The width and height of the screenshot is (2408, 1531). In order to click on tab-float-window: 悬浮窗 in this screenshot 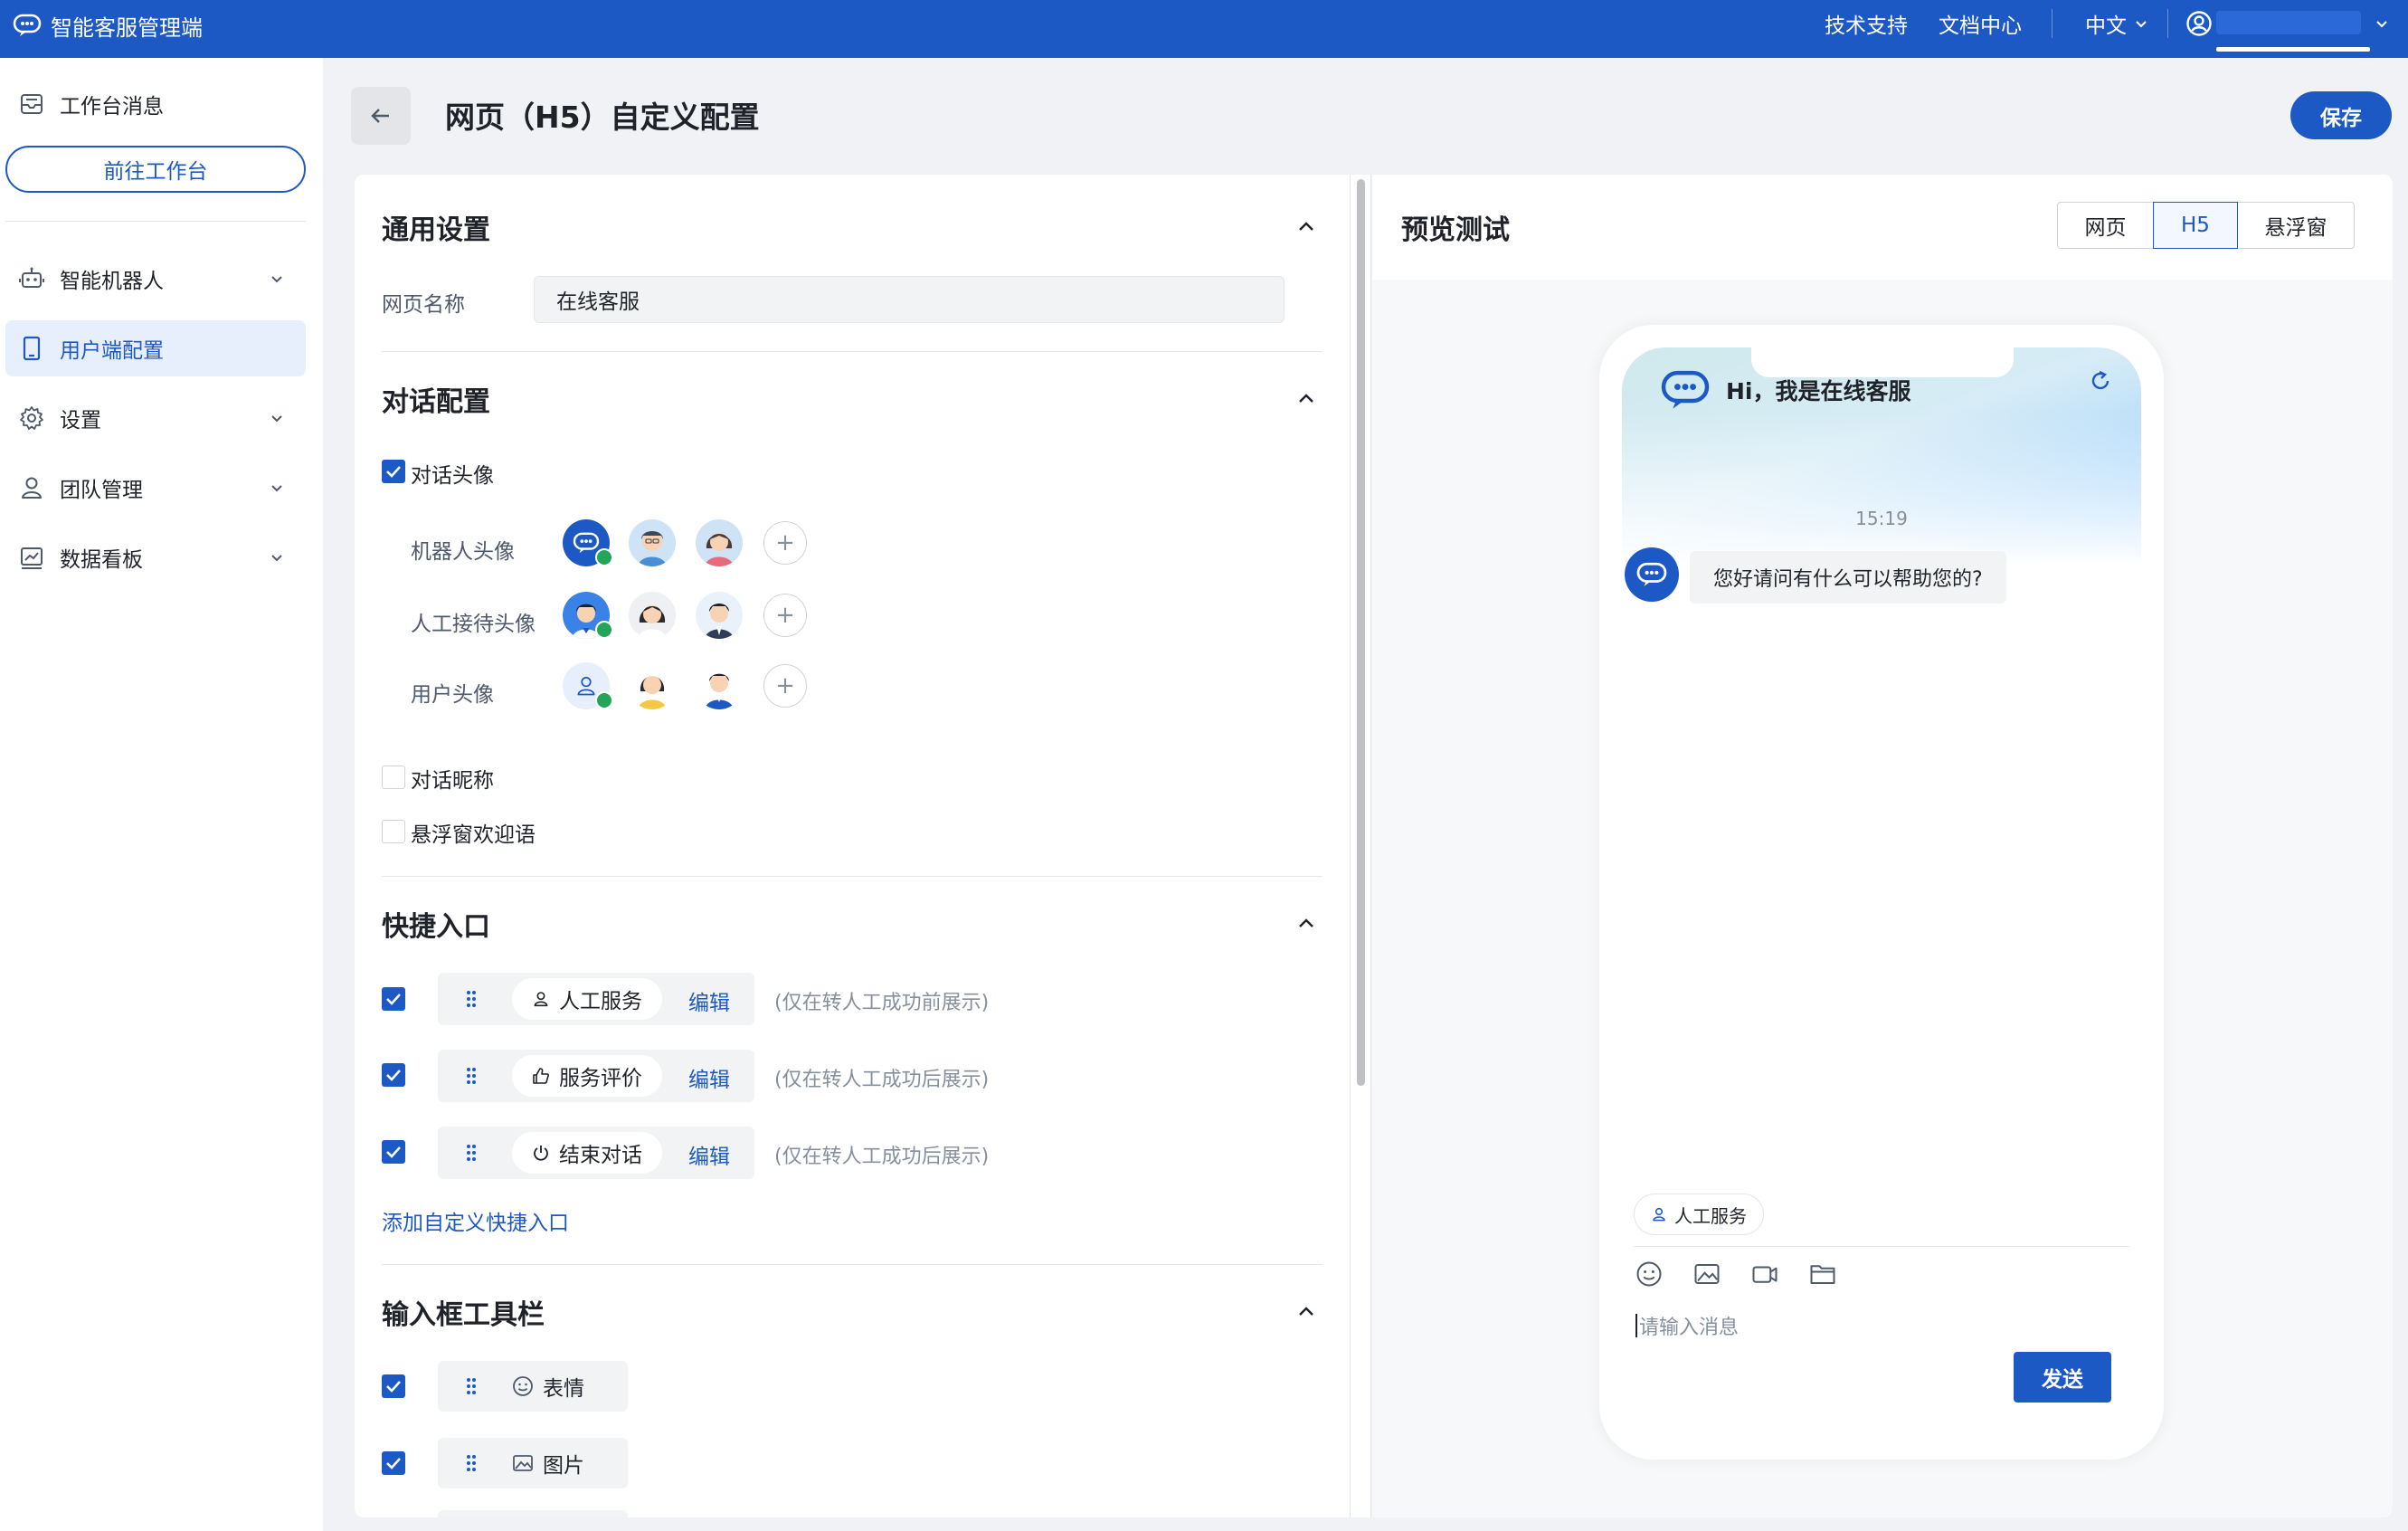, I will do `click(2296, 225)`.